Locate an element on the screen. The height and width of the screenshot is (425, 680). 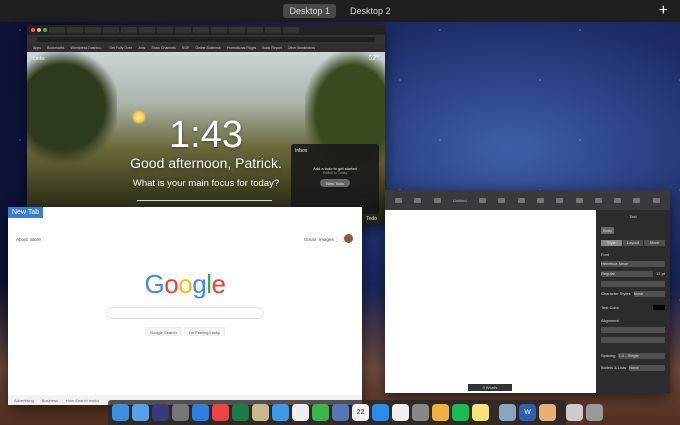
avatar is located at coordinates (348, 238).